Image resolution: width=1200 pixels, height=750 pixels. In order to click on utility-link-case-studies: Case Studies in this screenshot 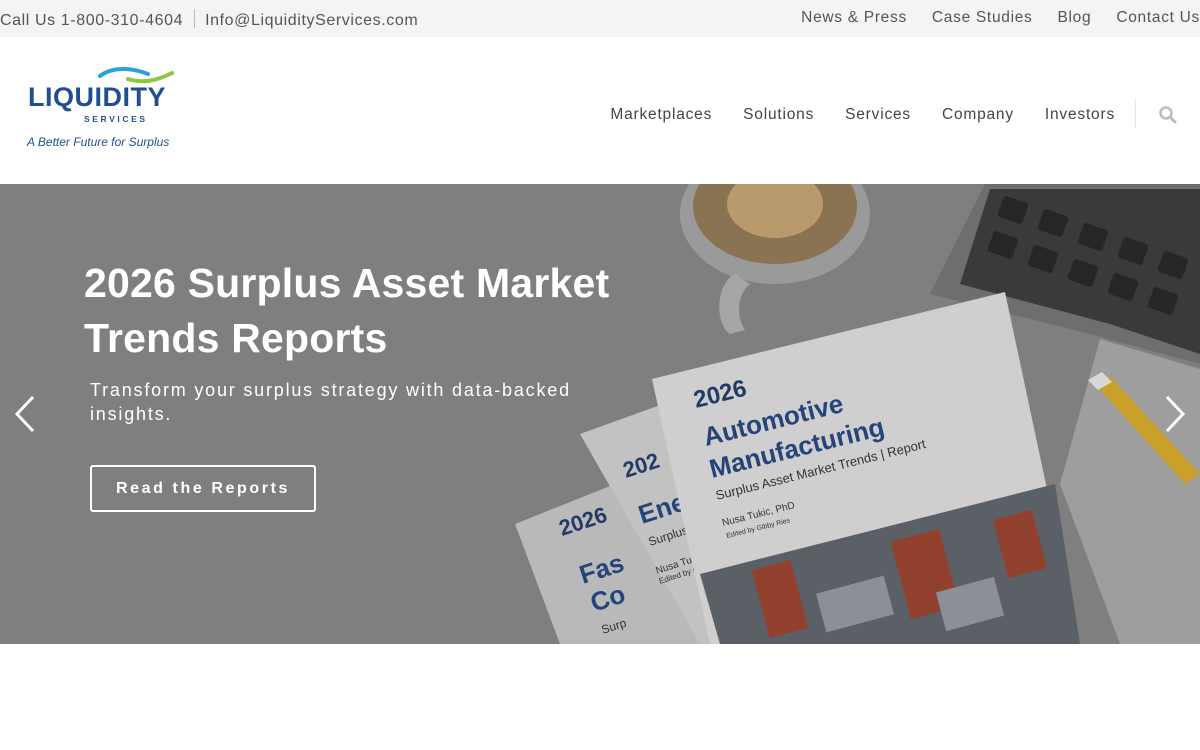, I will do `click(982, 18)`.